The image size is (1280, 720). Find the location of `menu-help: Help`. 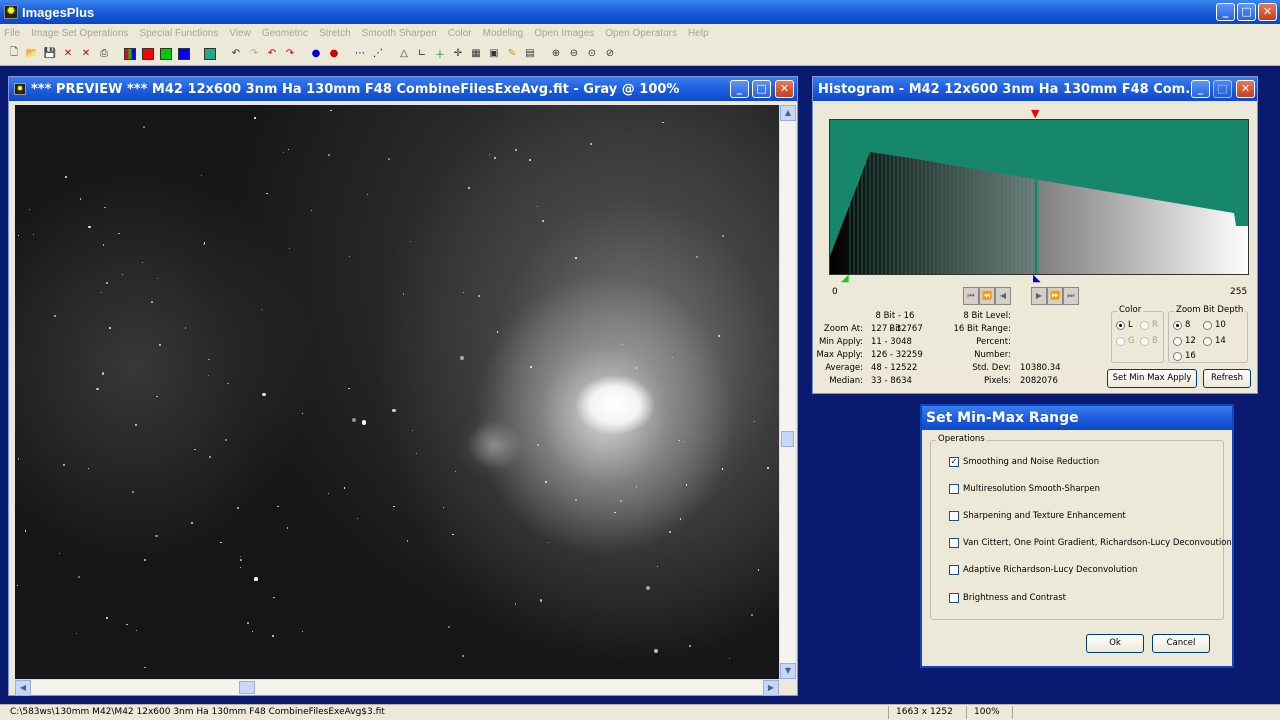

menu-help: Help is located at coordinates (698, 33).